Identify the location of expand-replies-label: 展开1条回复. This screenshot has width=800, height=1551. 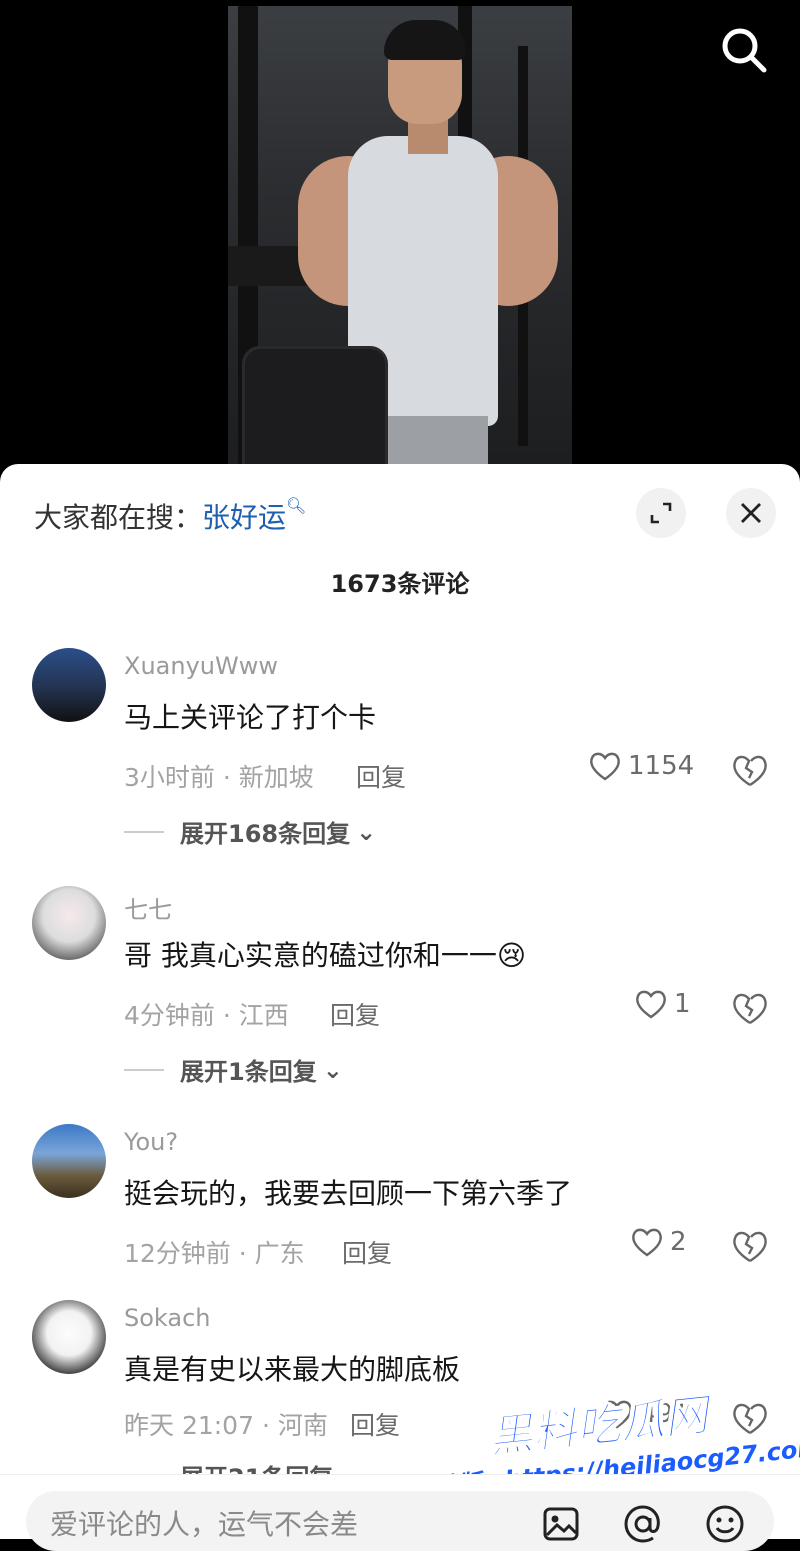
(248, 1072).